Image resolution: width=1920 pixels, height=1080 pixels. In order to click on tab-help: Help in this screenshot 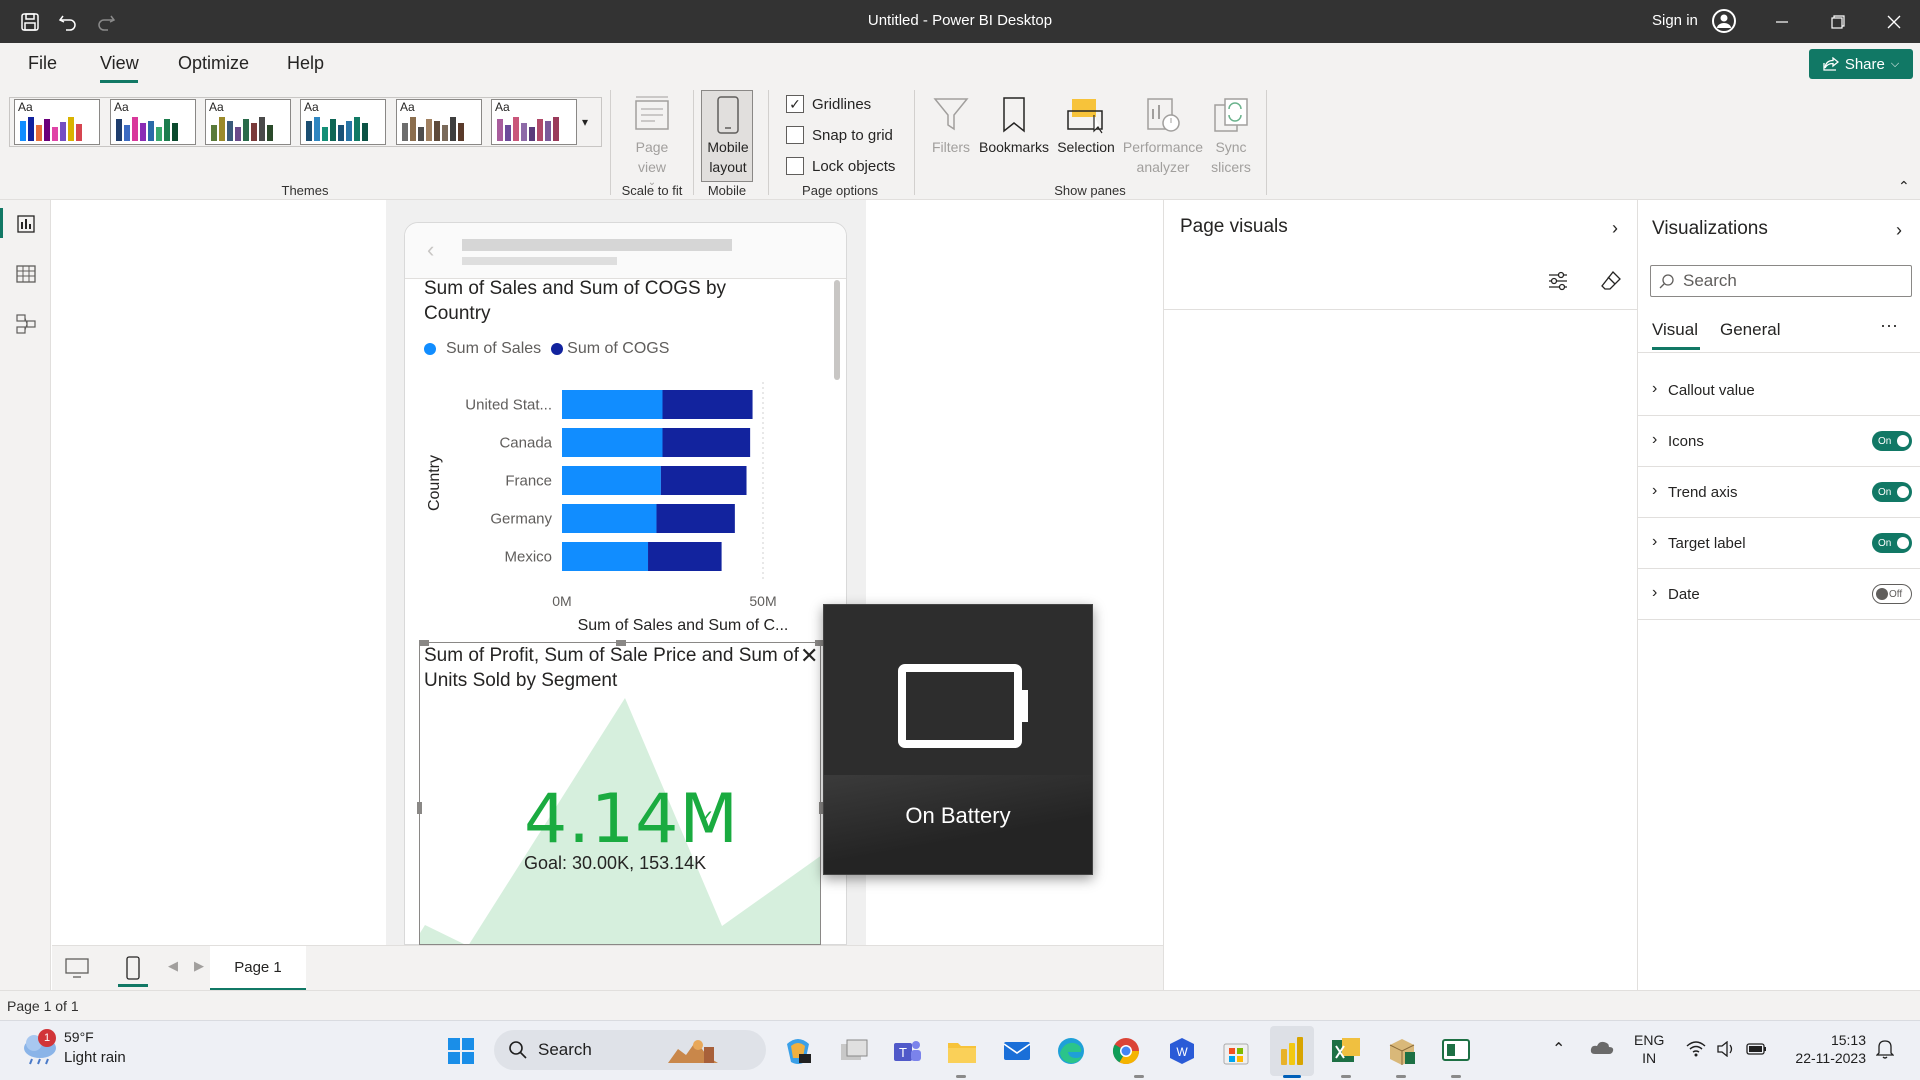, I will do `click(305, 63)`.